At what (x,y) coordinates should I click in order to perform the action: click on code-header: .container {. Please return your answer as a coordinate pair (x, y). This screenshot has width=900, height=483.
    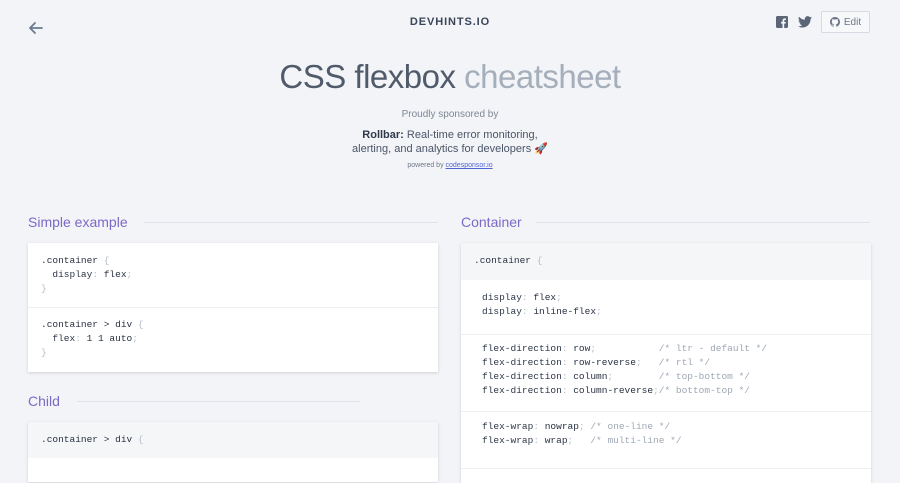
    Looking at the image, I should click on (666, 261).